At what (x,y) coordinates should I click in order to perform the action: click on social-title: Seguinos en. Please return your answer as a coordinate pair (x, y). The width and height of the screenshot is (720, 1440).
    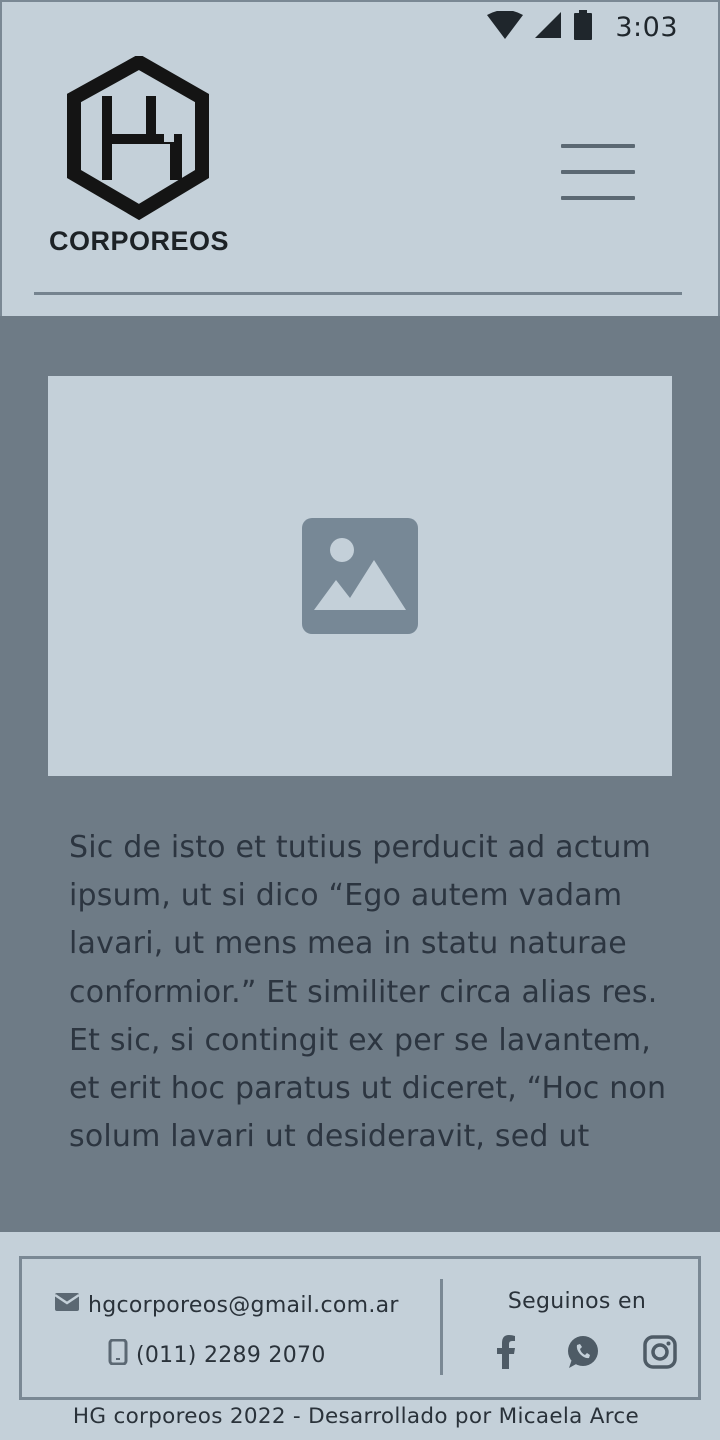
    Looking at the image, I should click on (577, 1301).